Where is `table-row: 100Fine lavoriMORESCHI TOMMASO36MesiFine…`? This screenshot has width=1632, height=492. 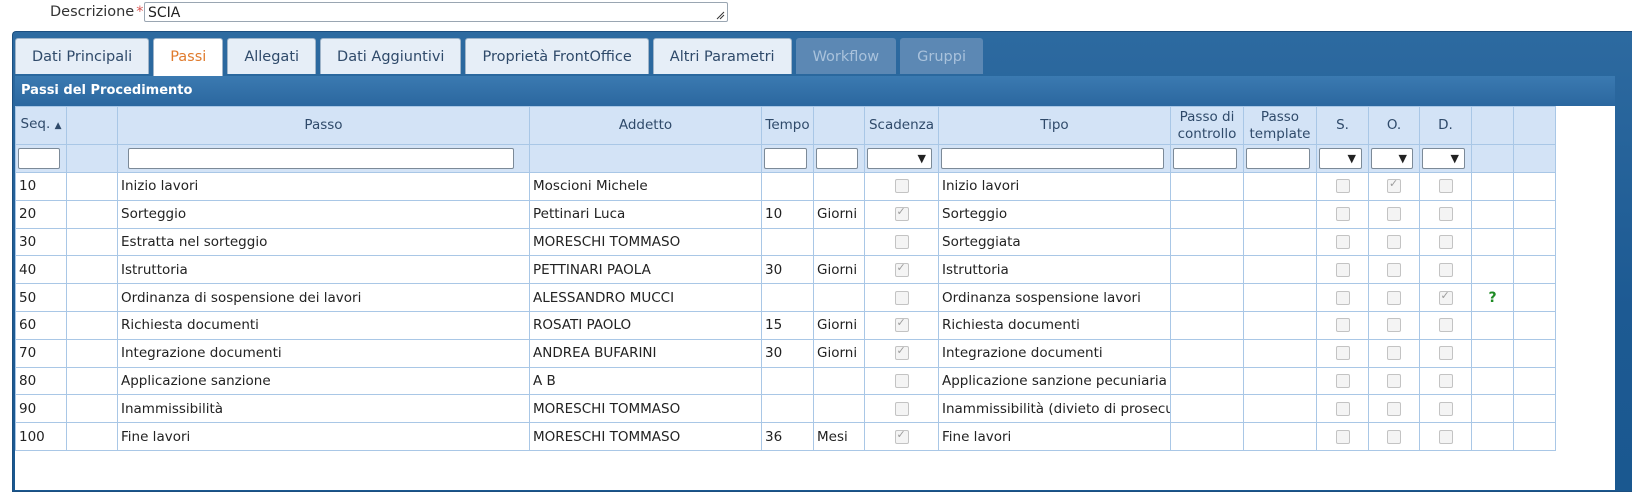 table-row: 100Fine lavoriMORESCHI TOMMASO36MesiFine… is located at coordinates (785, 436).